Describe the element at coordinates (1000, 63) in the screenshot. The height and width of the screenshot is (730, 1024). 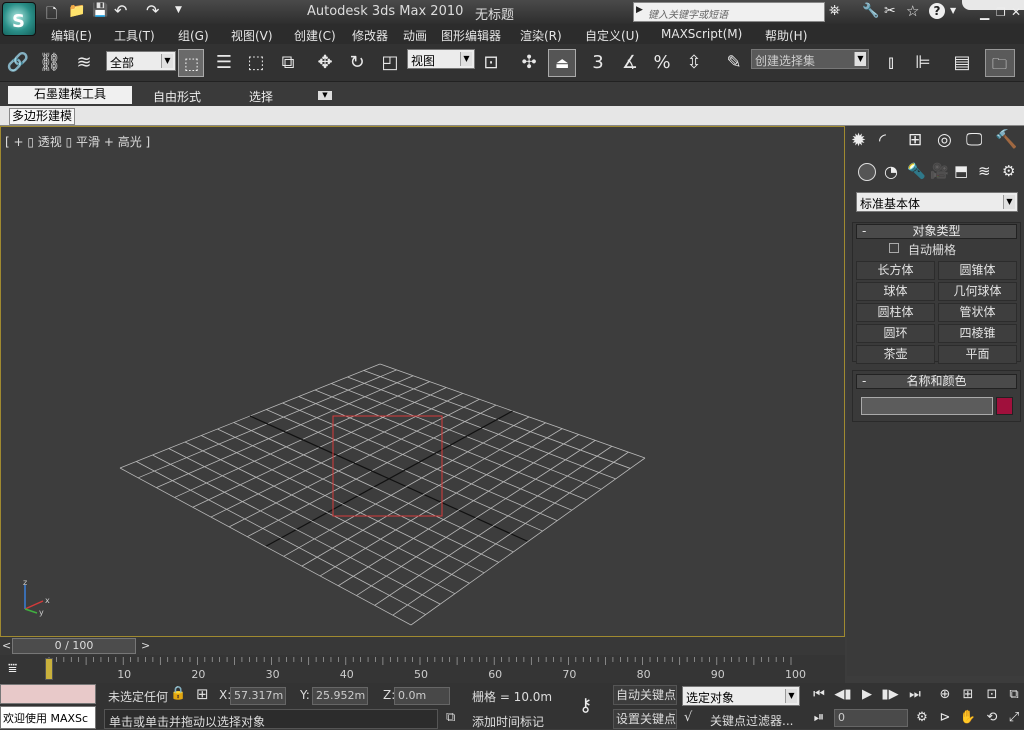
I see `graphite-toggle-button: 🗀` at that location.